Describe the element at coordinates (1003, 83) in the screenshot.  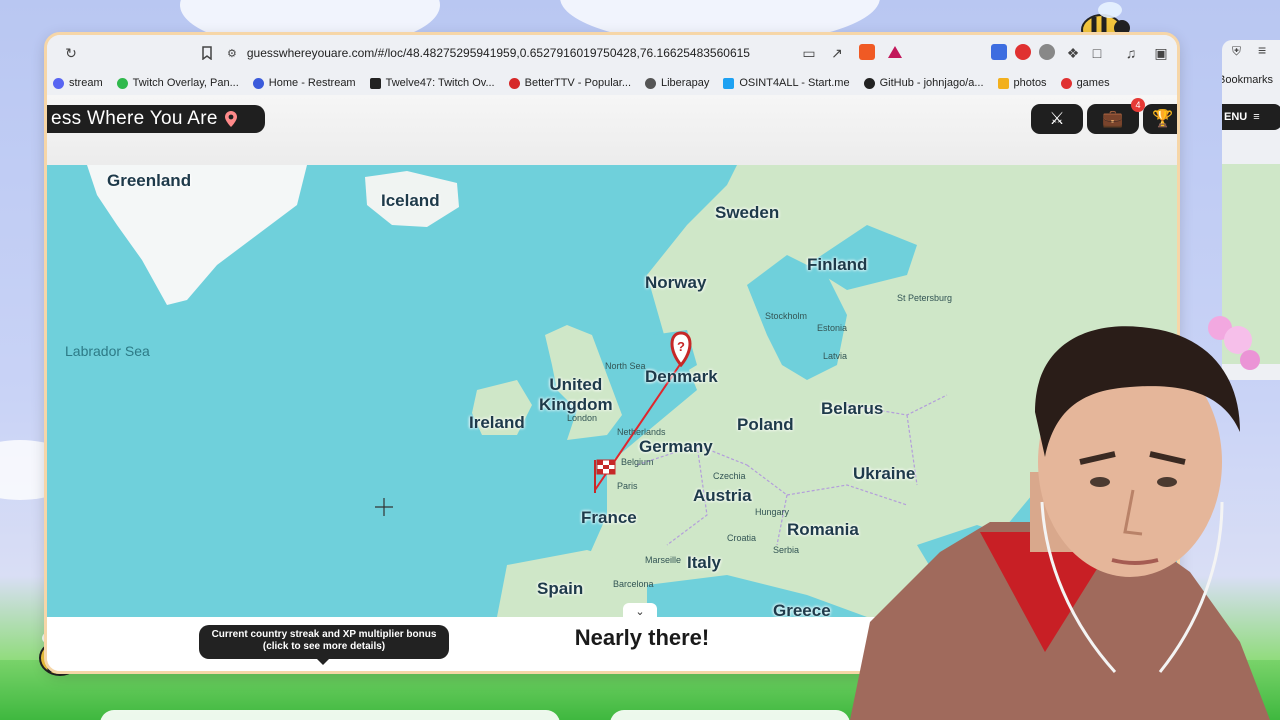
I see `folder-icon` at that location.